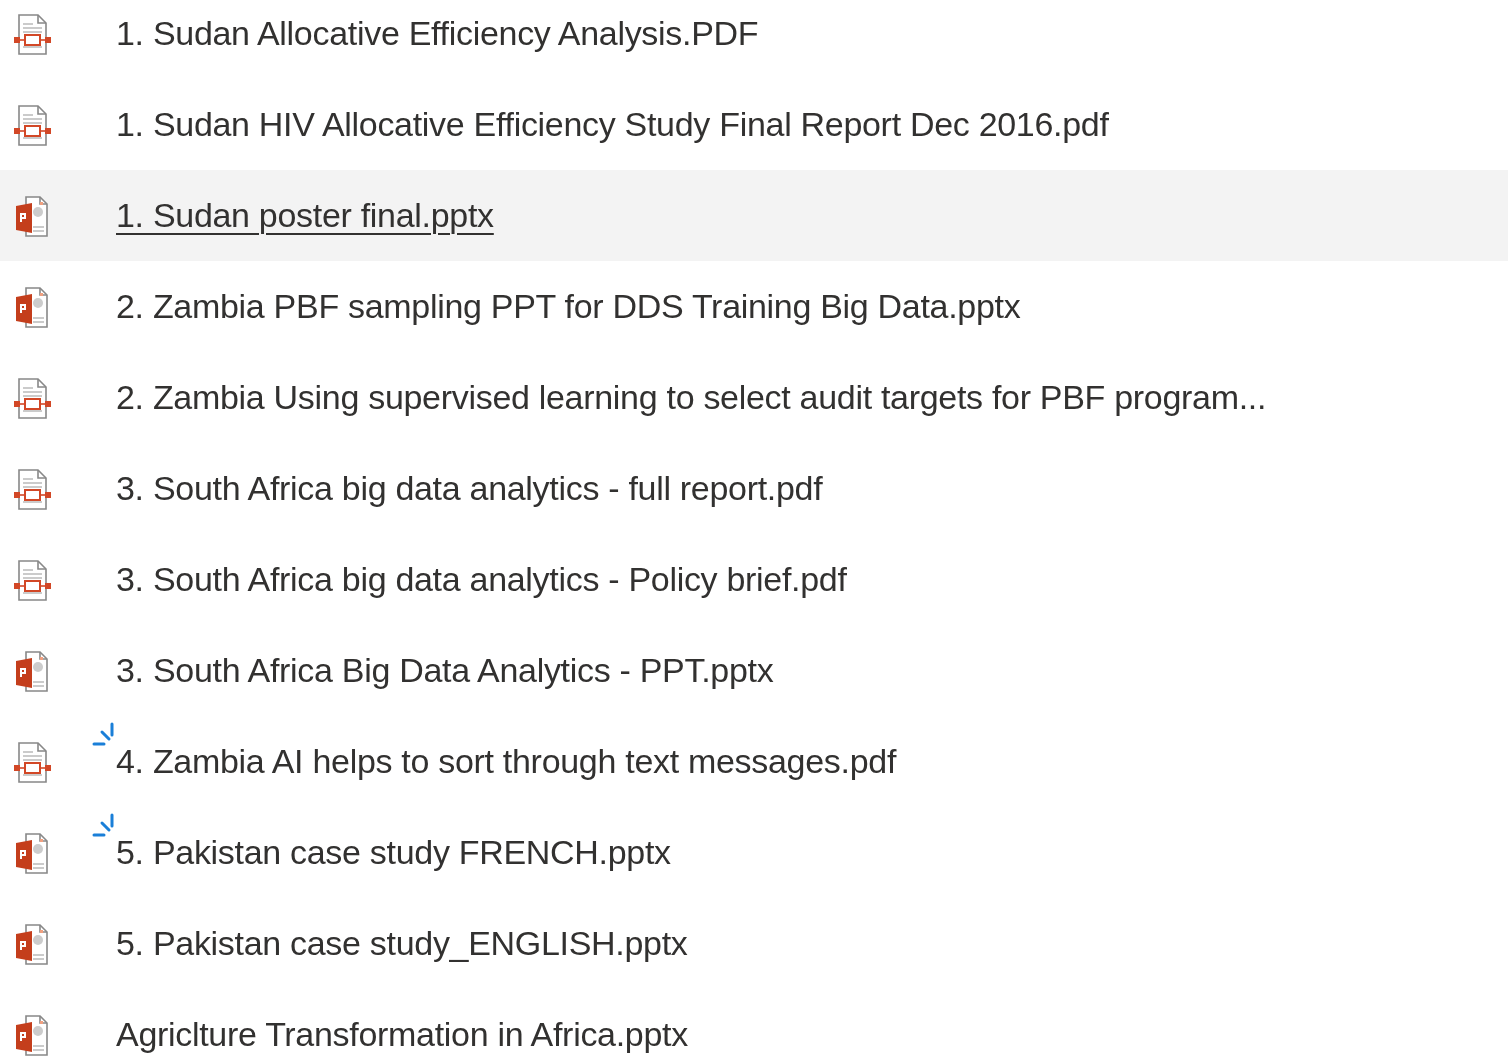 This screenshot has height=1056, width=1508. Describe the element at coordinates (437, 33) in the screenshot. I see `file-name: 1. Sudan Allocative Efficiency Analysis.PDF` at that location.